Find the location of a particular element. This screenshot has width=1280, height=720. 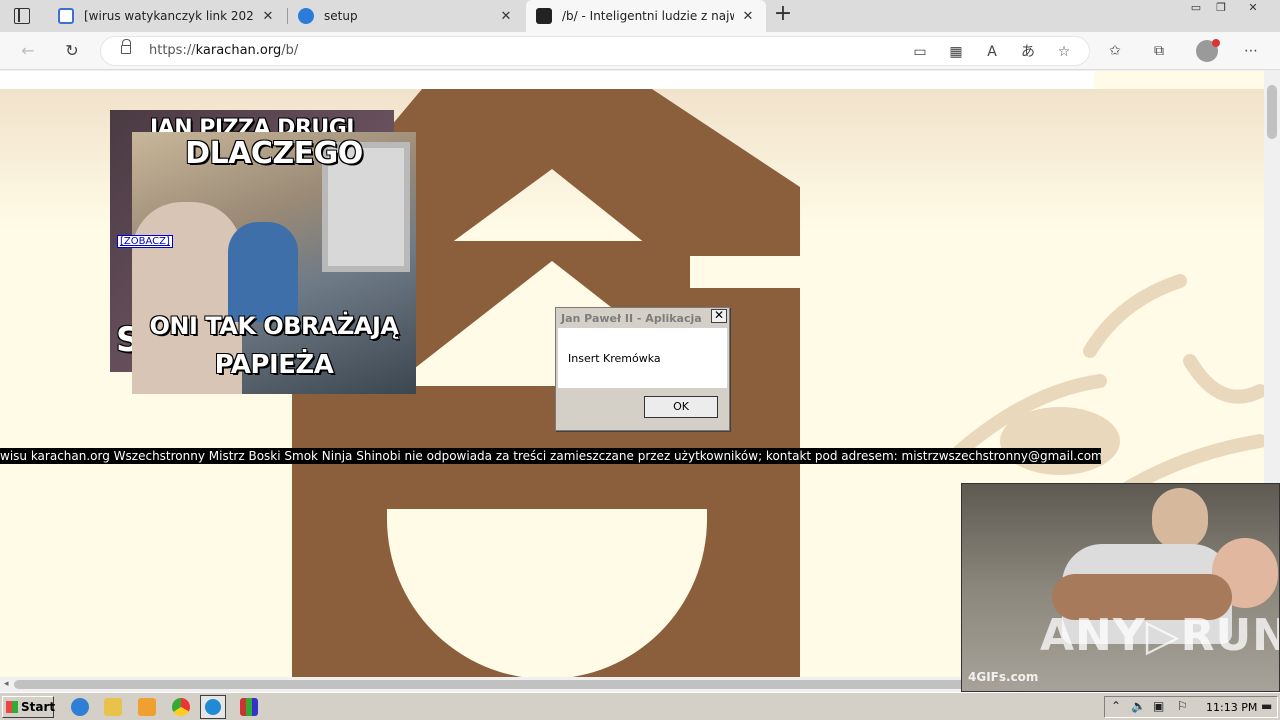

top-strip is located at coordinates (547, 80).